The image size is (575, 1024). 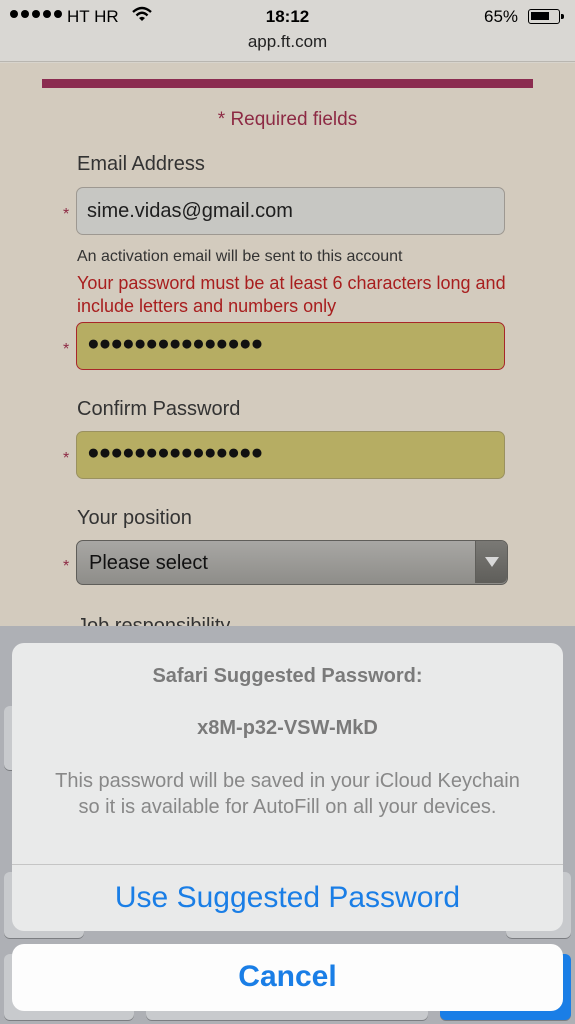 What do you see at coordinates (148, 563) in the screenshot?
I see `position-select-value: Please select` at bounding box center [148, 563].